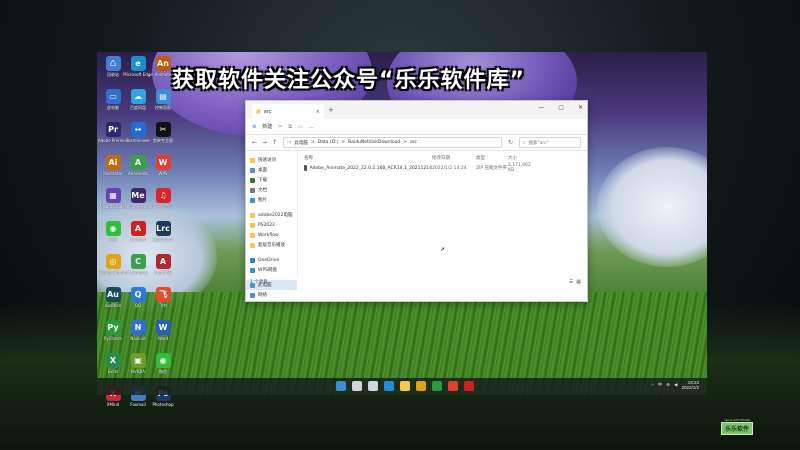  What do you see at coordinates (271, 190) in the screenshot?
I see `nav-item: 文档` at bounding box center [271, 190].